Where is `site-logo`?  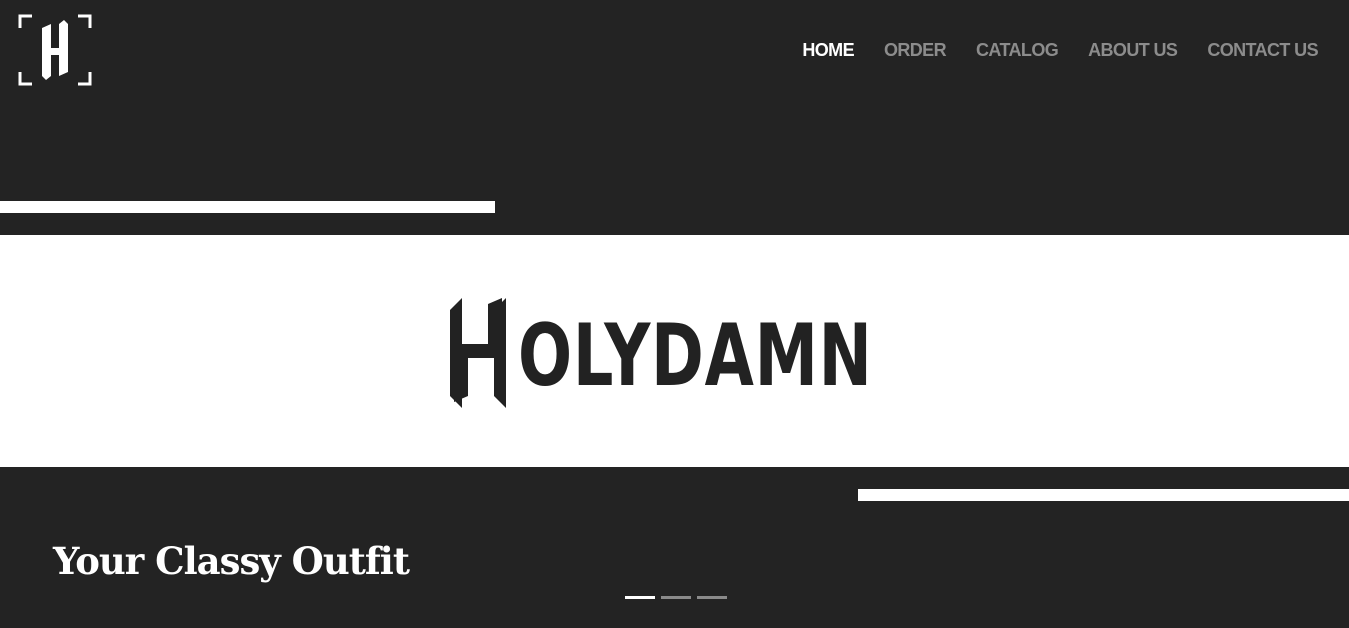 site-logo is located at coordinates (55, 50).